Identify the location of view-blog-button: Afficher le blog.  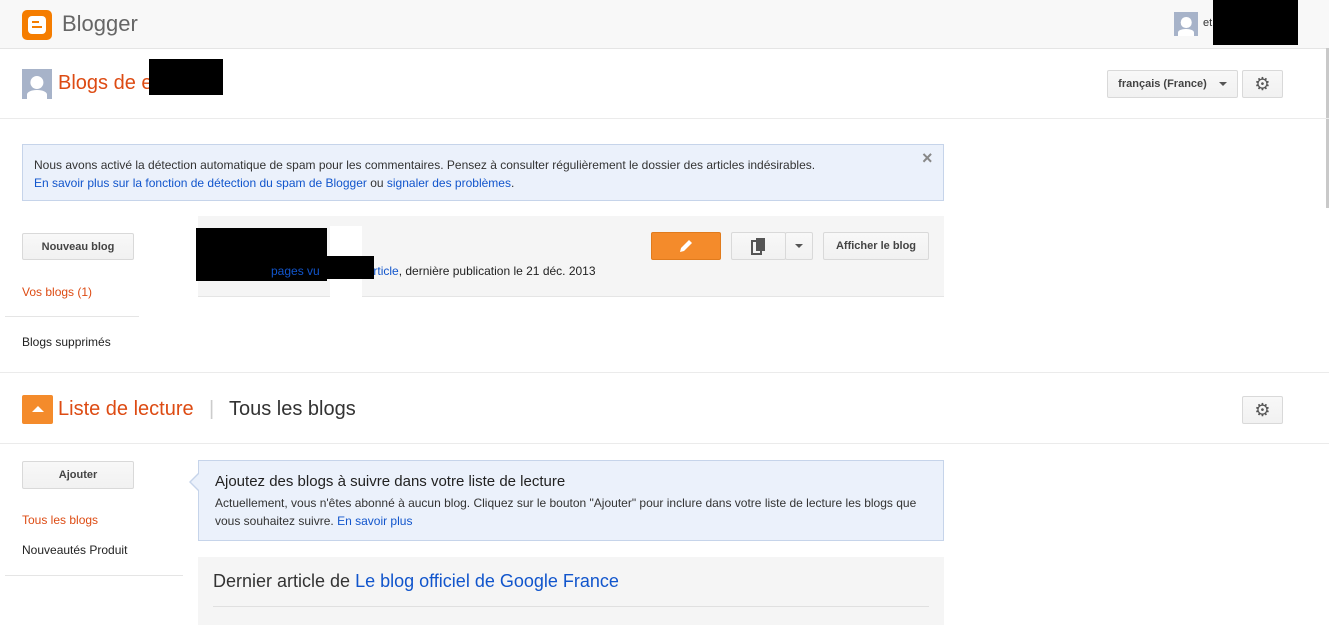
(876, 246).